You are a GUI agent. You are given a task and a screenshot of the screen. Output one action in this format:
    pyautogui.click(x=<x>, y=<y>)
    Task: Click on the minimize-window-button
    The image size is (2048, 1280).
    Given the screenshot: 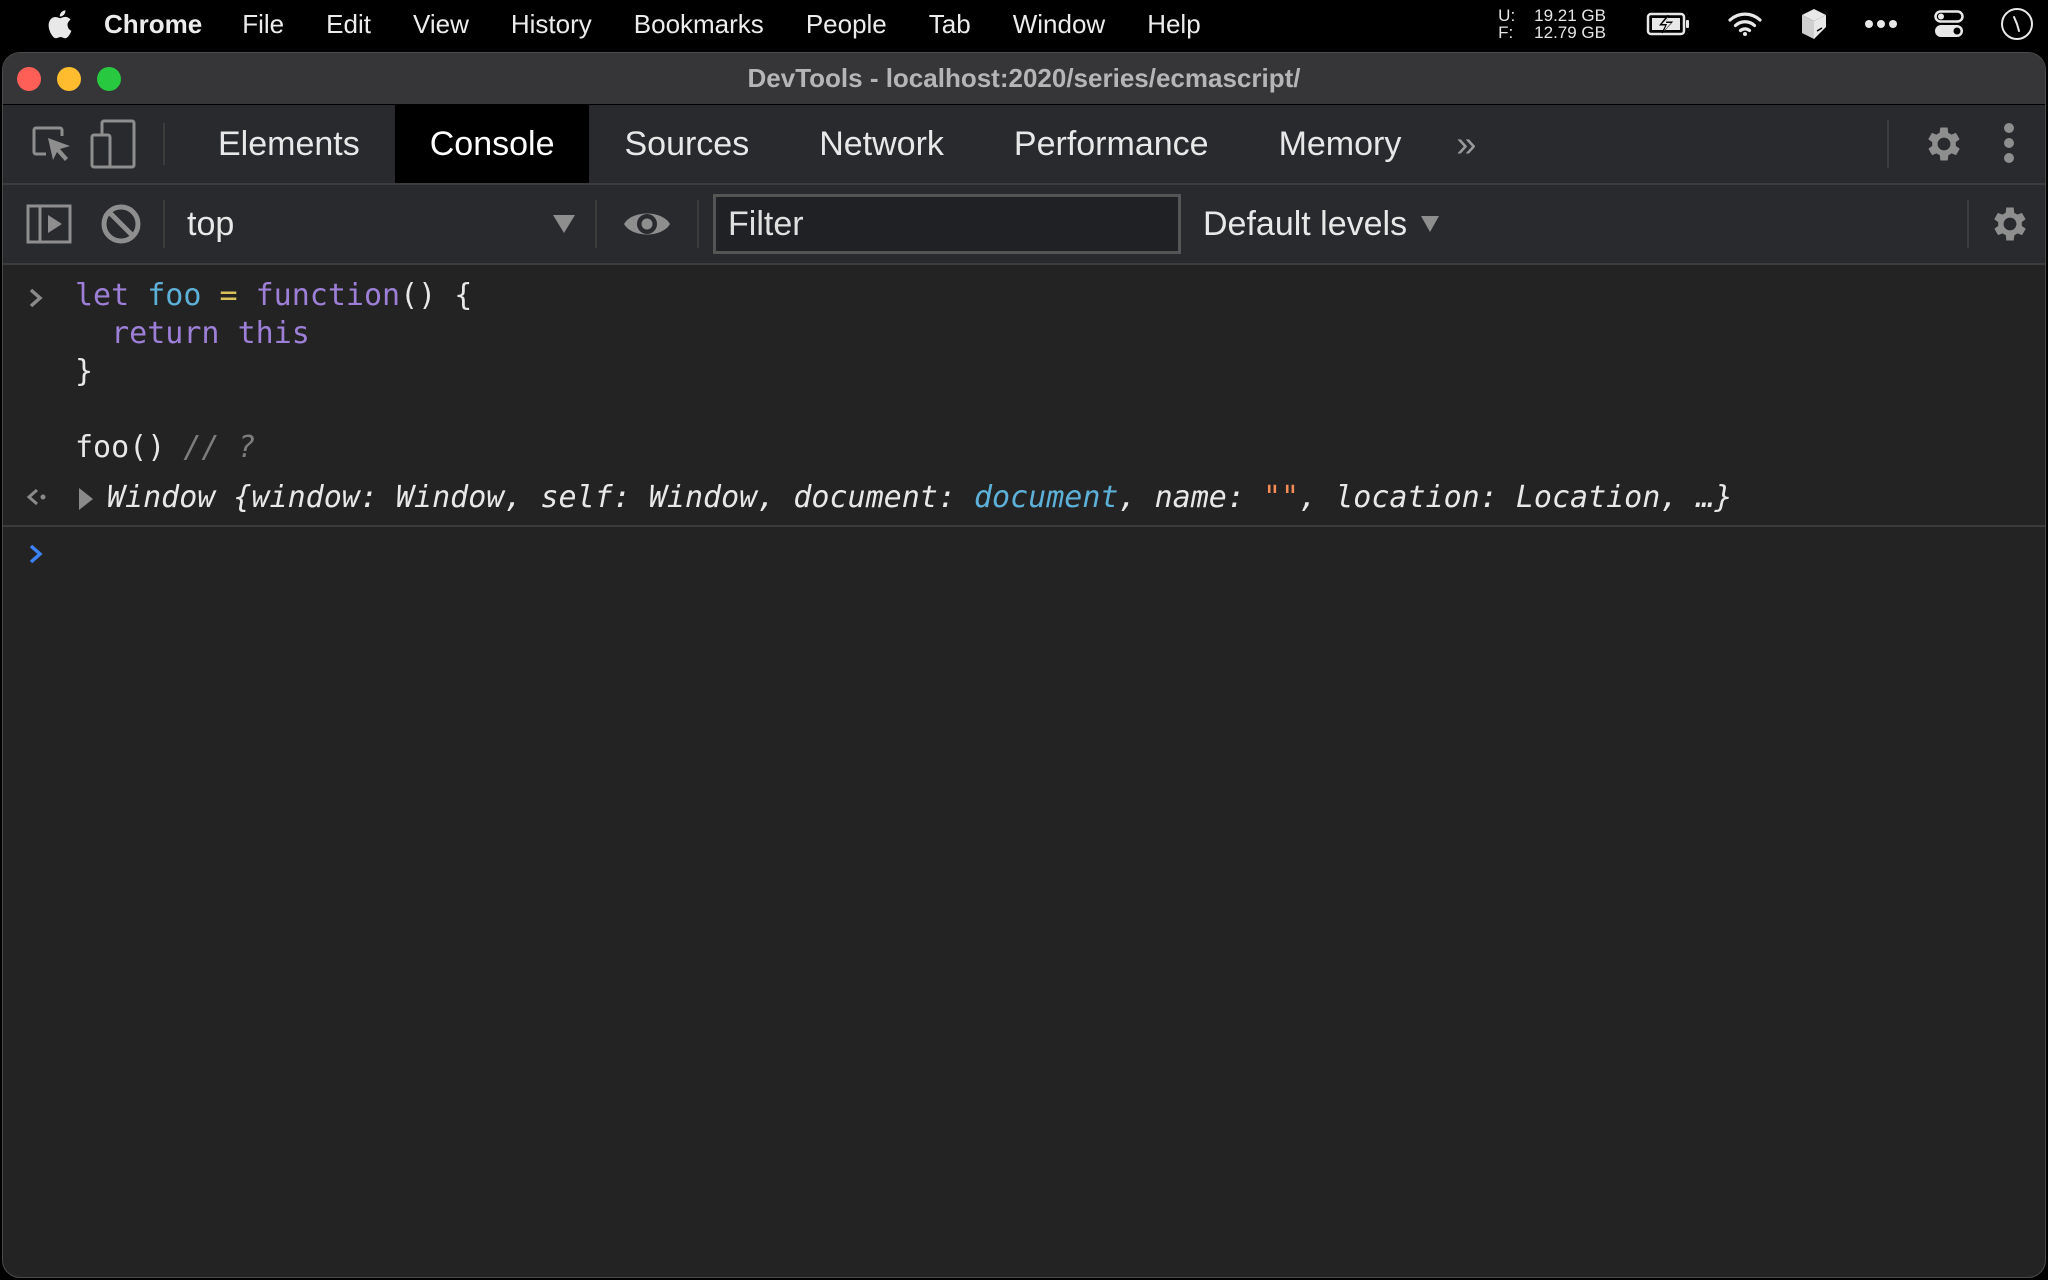 What is the action you would take?
    pyautogui.click(x=69, y=79)
    